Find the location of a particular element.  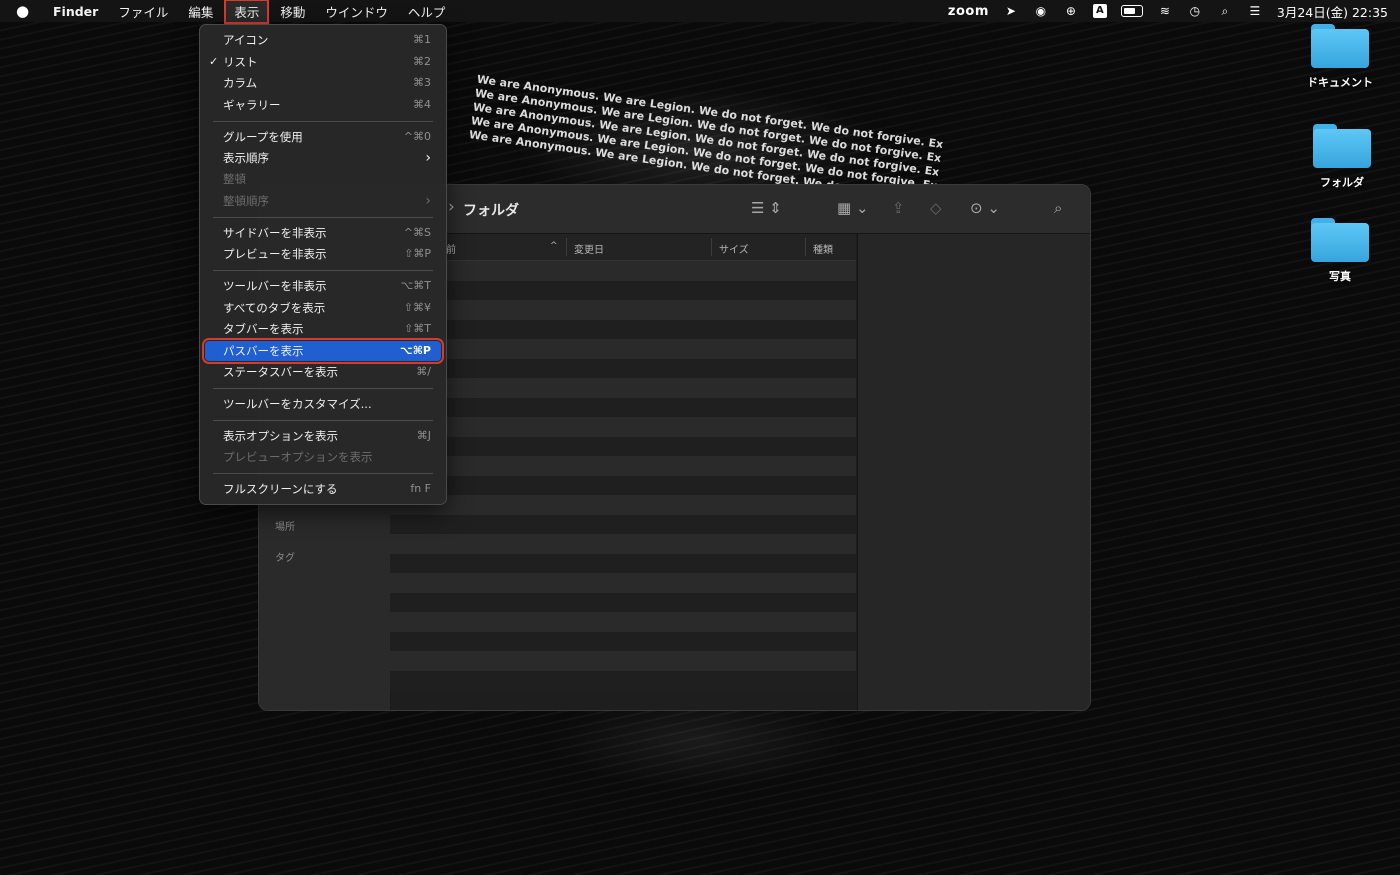

group-icon: ▦ ⌄ is located at coordinates (853, 208).